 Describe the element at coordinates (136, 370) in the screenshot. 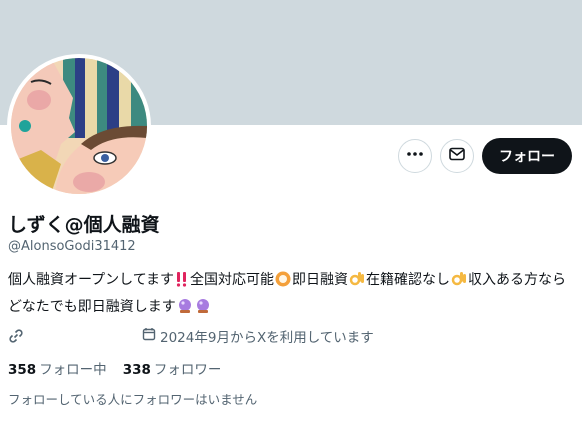

I see `followers-count: 338` at that location.